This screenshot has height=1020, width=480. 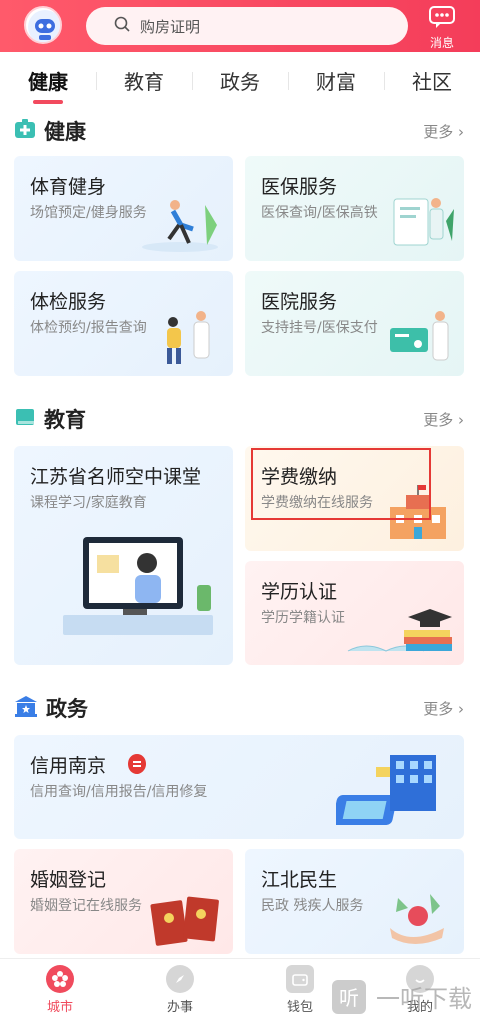 What do you see at coordinates (88, 213) in the screenshot?
I see `card-subtitle: 场馆预定/健身服务` at bounding box center [88, 213].